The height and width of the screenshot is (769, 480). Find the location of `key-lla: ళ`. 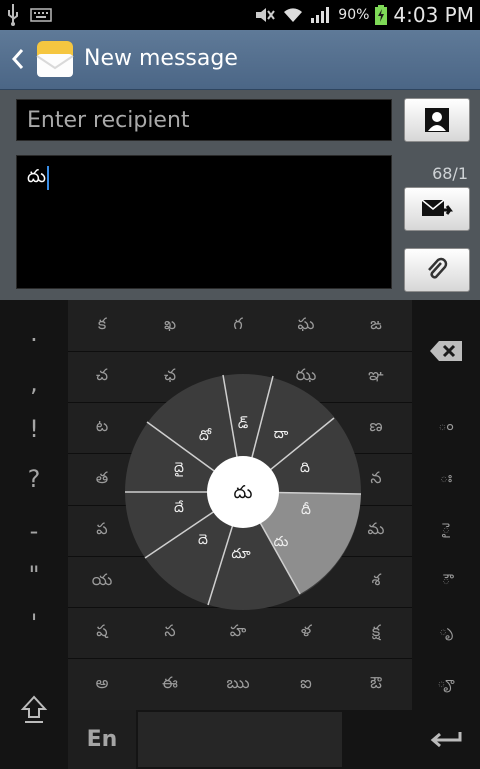

key-lla: ళ is located at coordinates (306, 632).